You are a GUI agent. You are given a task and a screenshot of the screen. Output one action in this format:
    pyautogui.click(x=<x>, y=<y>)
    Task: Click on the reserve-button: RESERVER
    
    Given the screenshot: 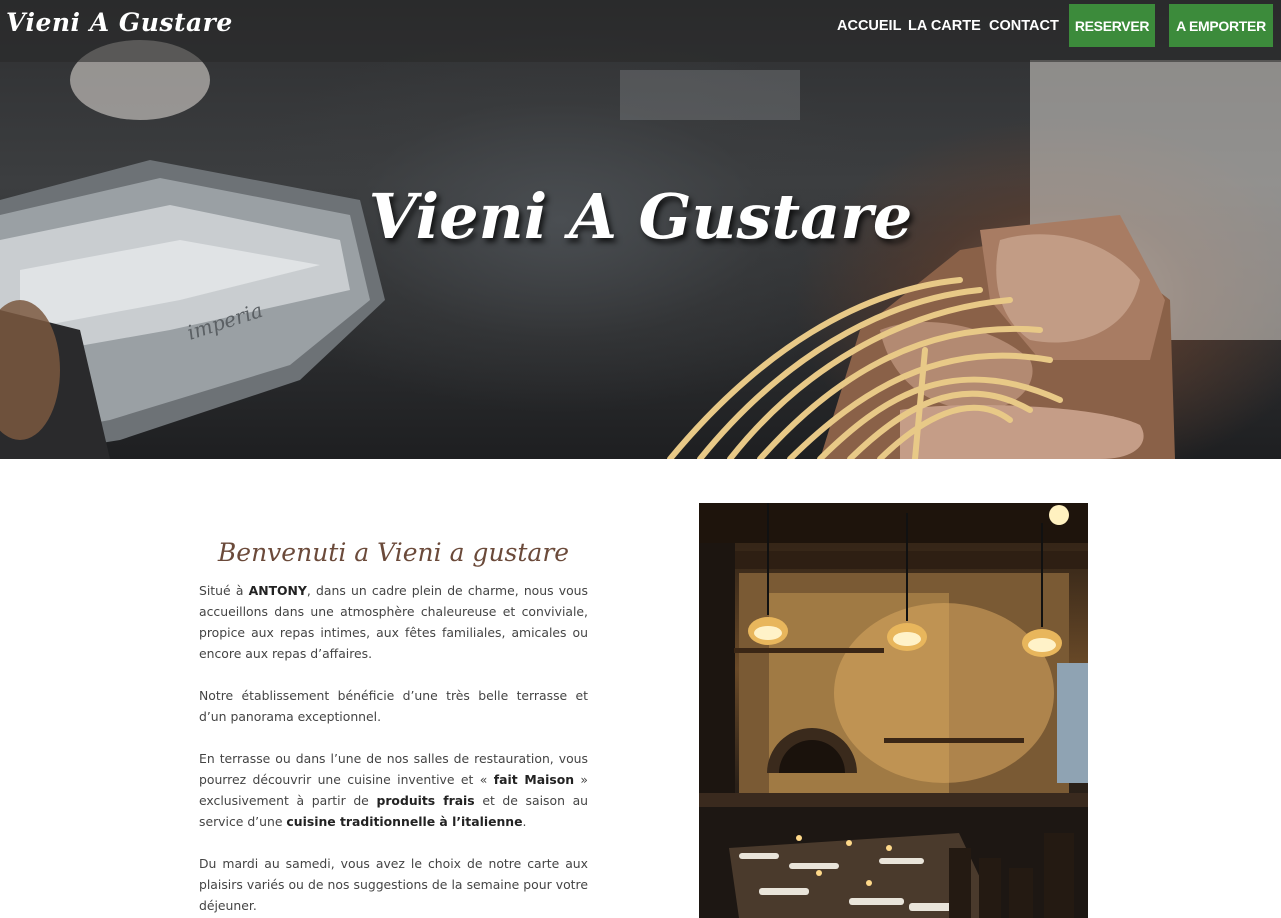 What is the action you would take?
    pyautogui.click(x=1112, y=25)
    